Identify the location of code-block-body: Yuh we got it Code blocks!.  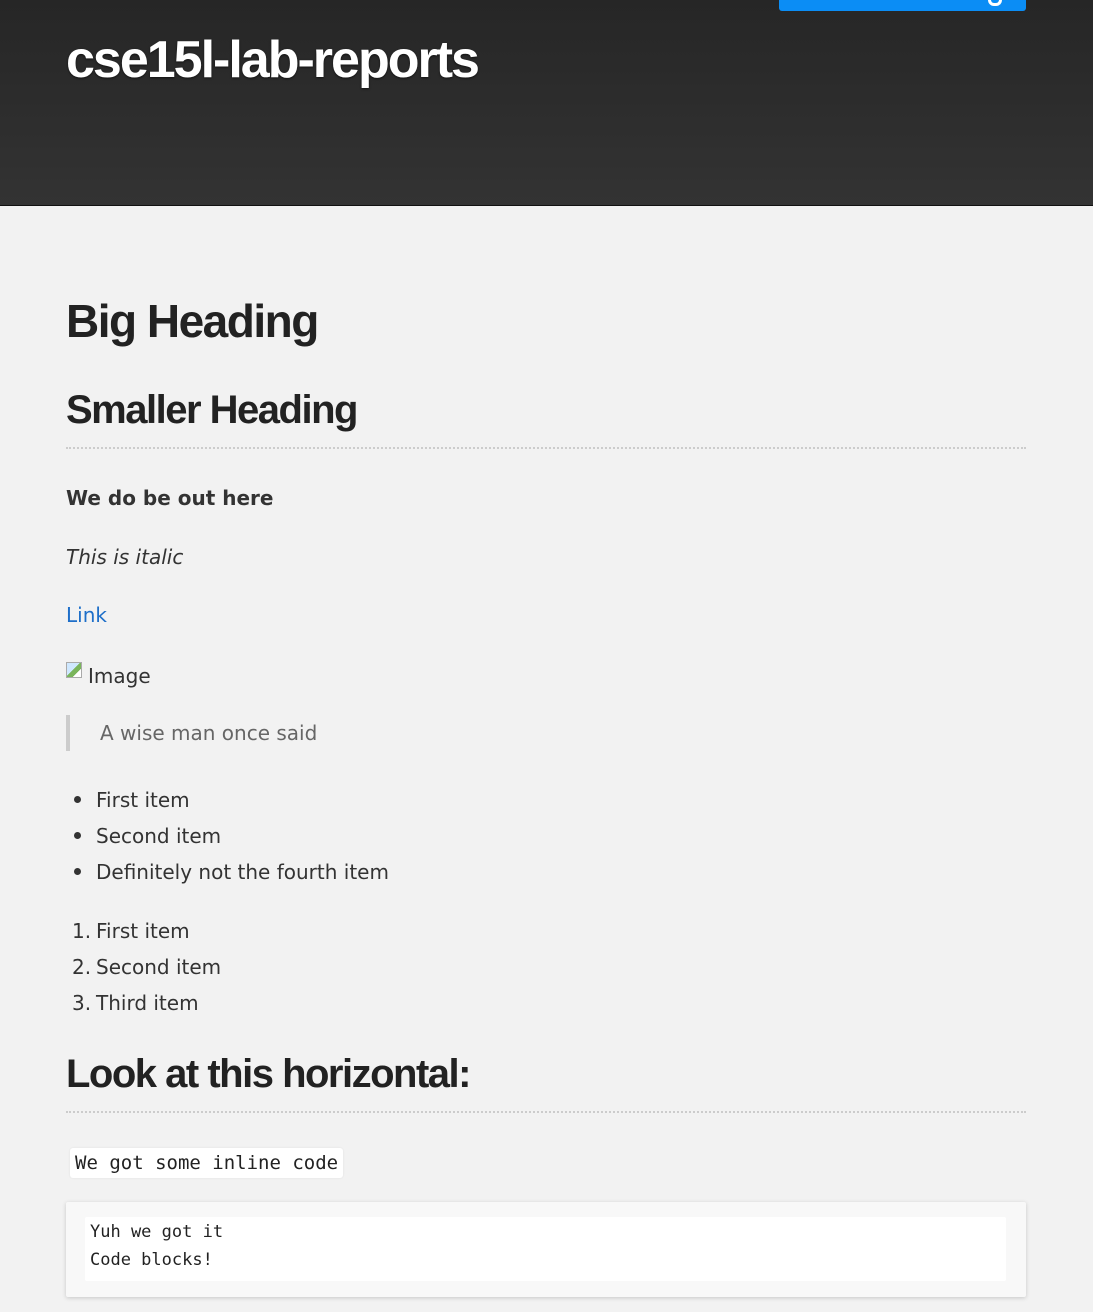
(545, 1249).